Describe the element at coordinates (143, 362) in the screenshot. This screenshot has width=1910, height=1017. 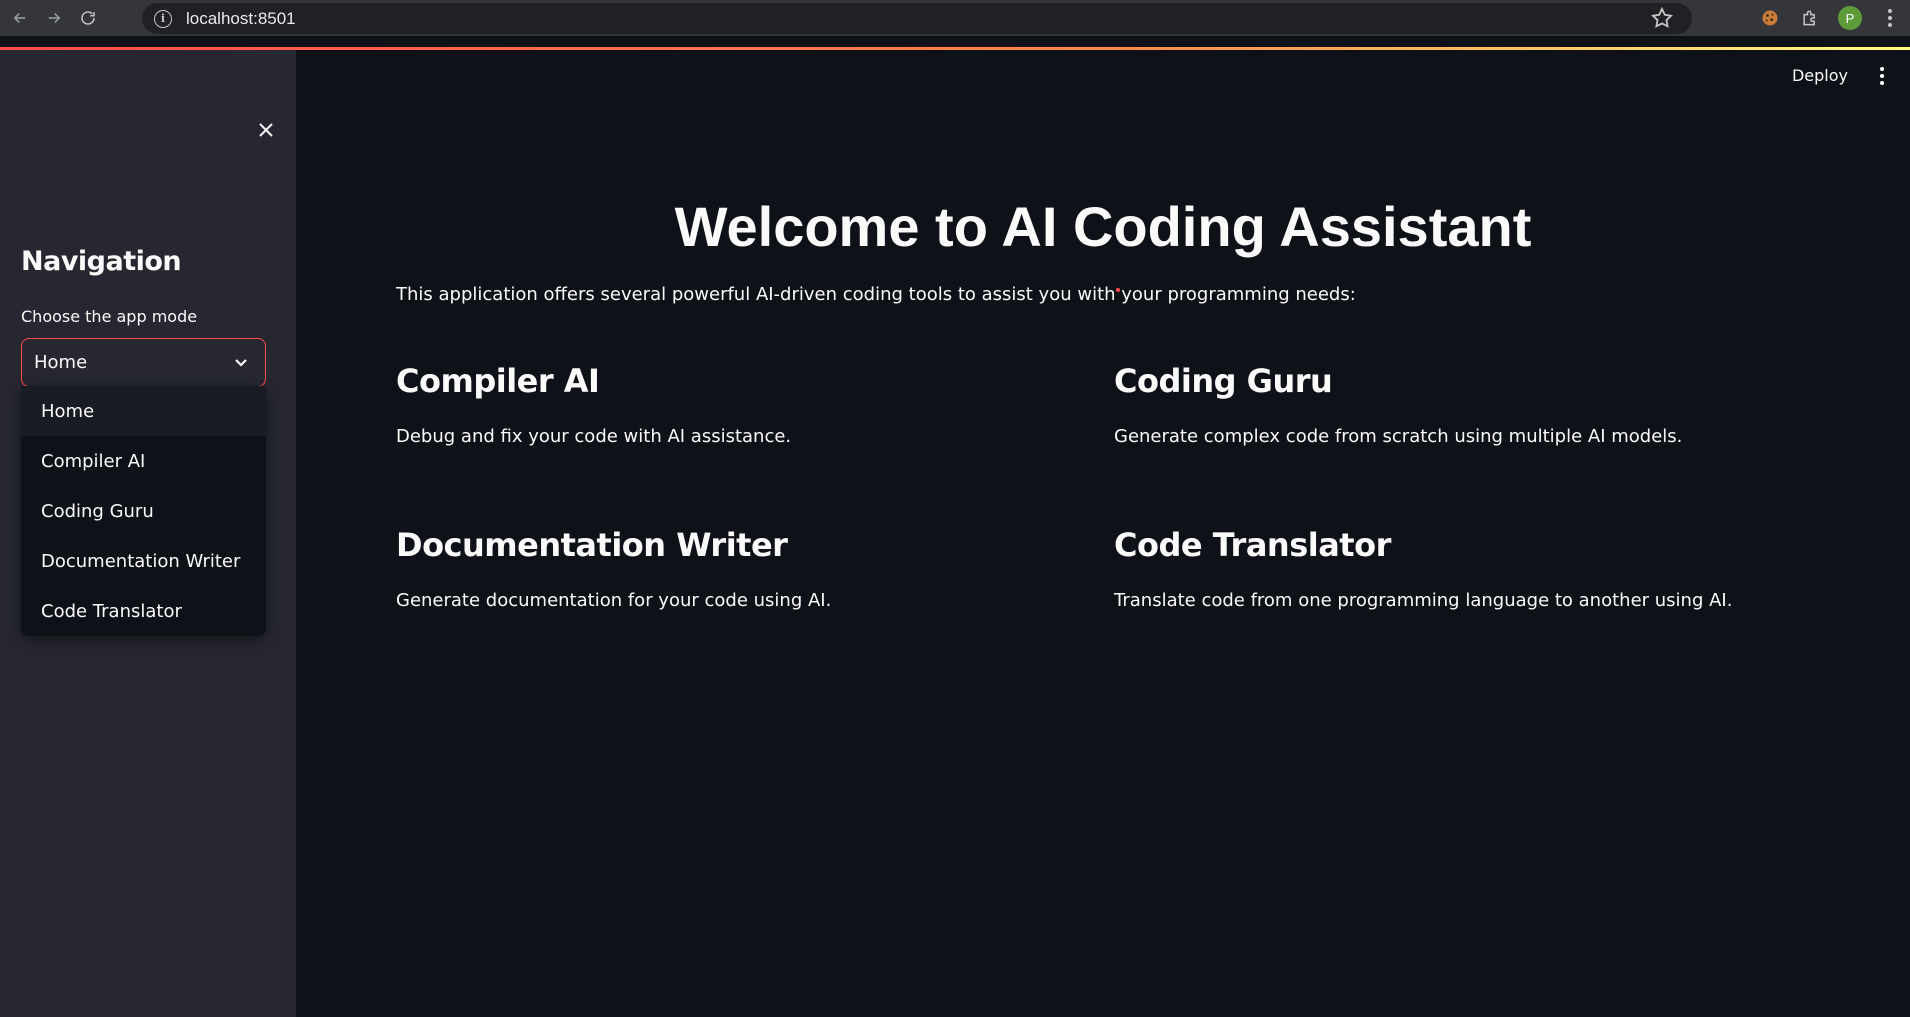
I see `app-mode-select: Home` at that location.